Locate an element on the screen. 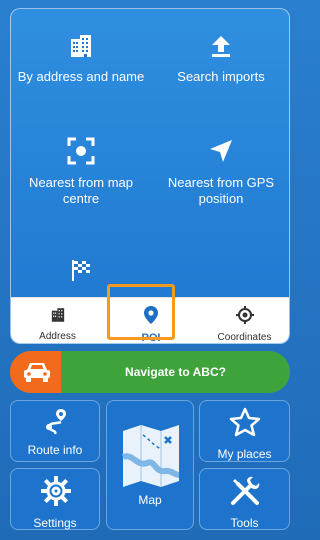  my-places-label: My places is located at coordinates (244, 454).